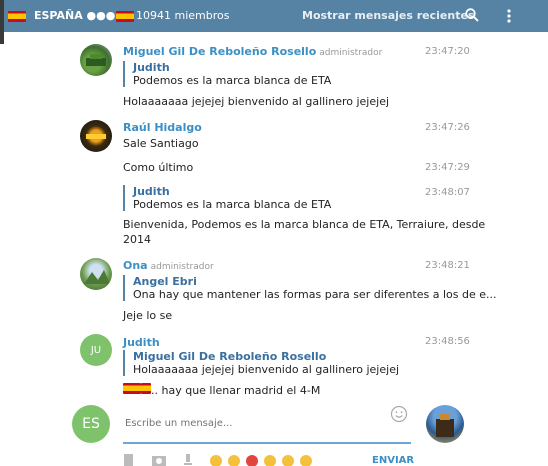 This screenshot has height=466, width=548. What do you see at coordinates (509, 17) in the screenshot?
I see `more-menu-icon` at bounding box center [509, 17].